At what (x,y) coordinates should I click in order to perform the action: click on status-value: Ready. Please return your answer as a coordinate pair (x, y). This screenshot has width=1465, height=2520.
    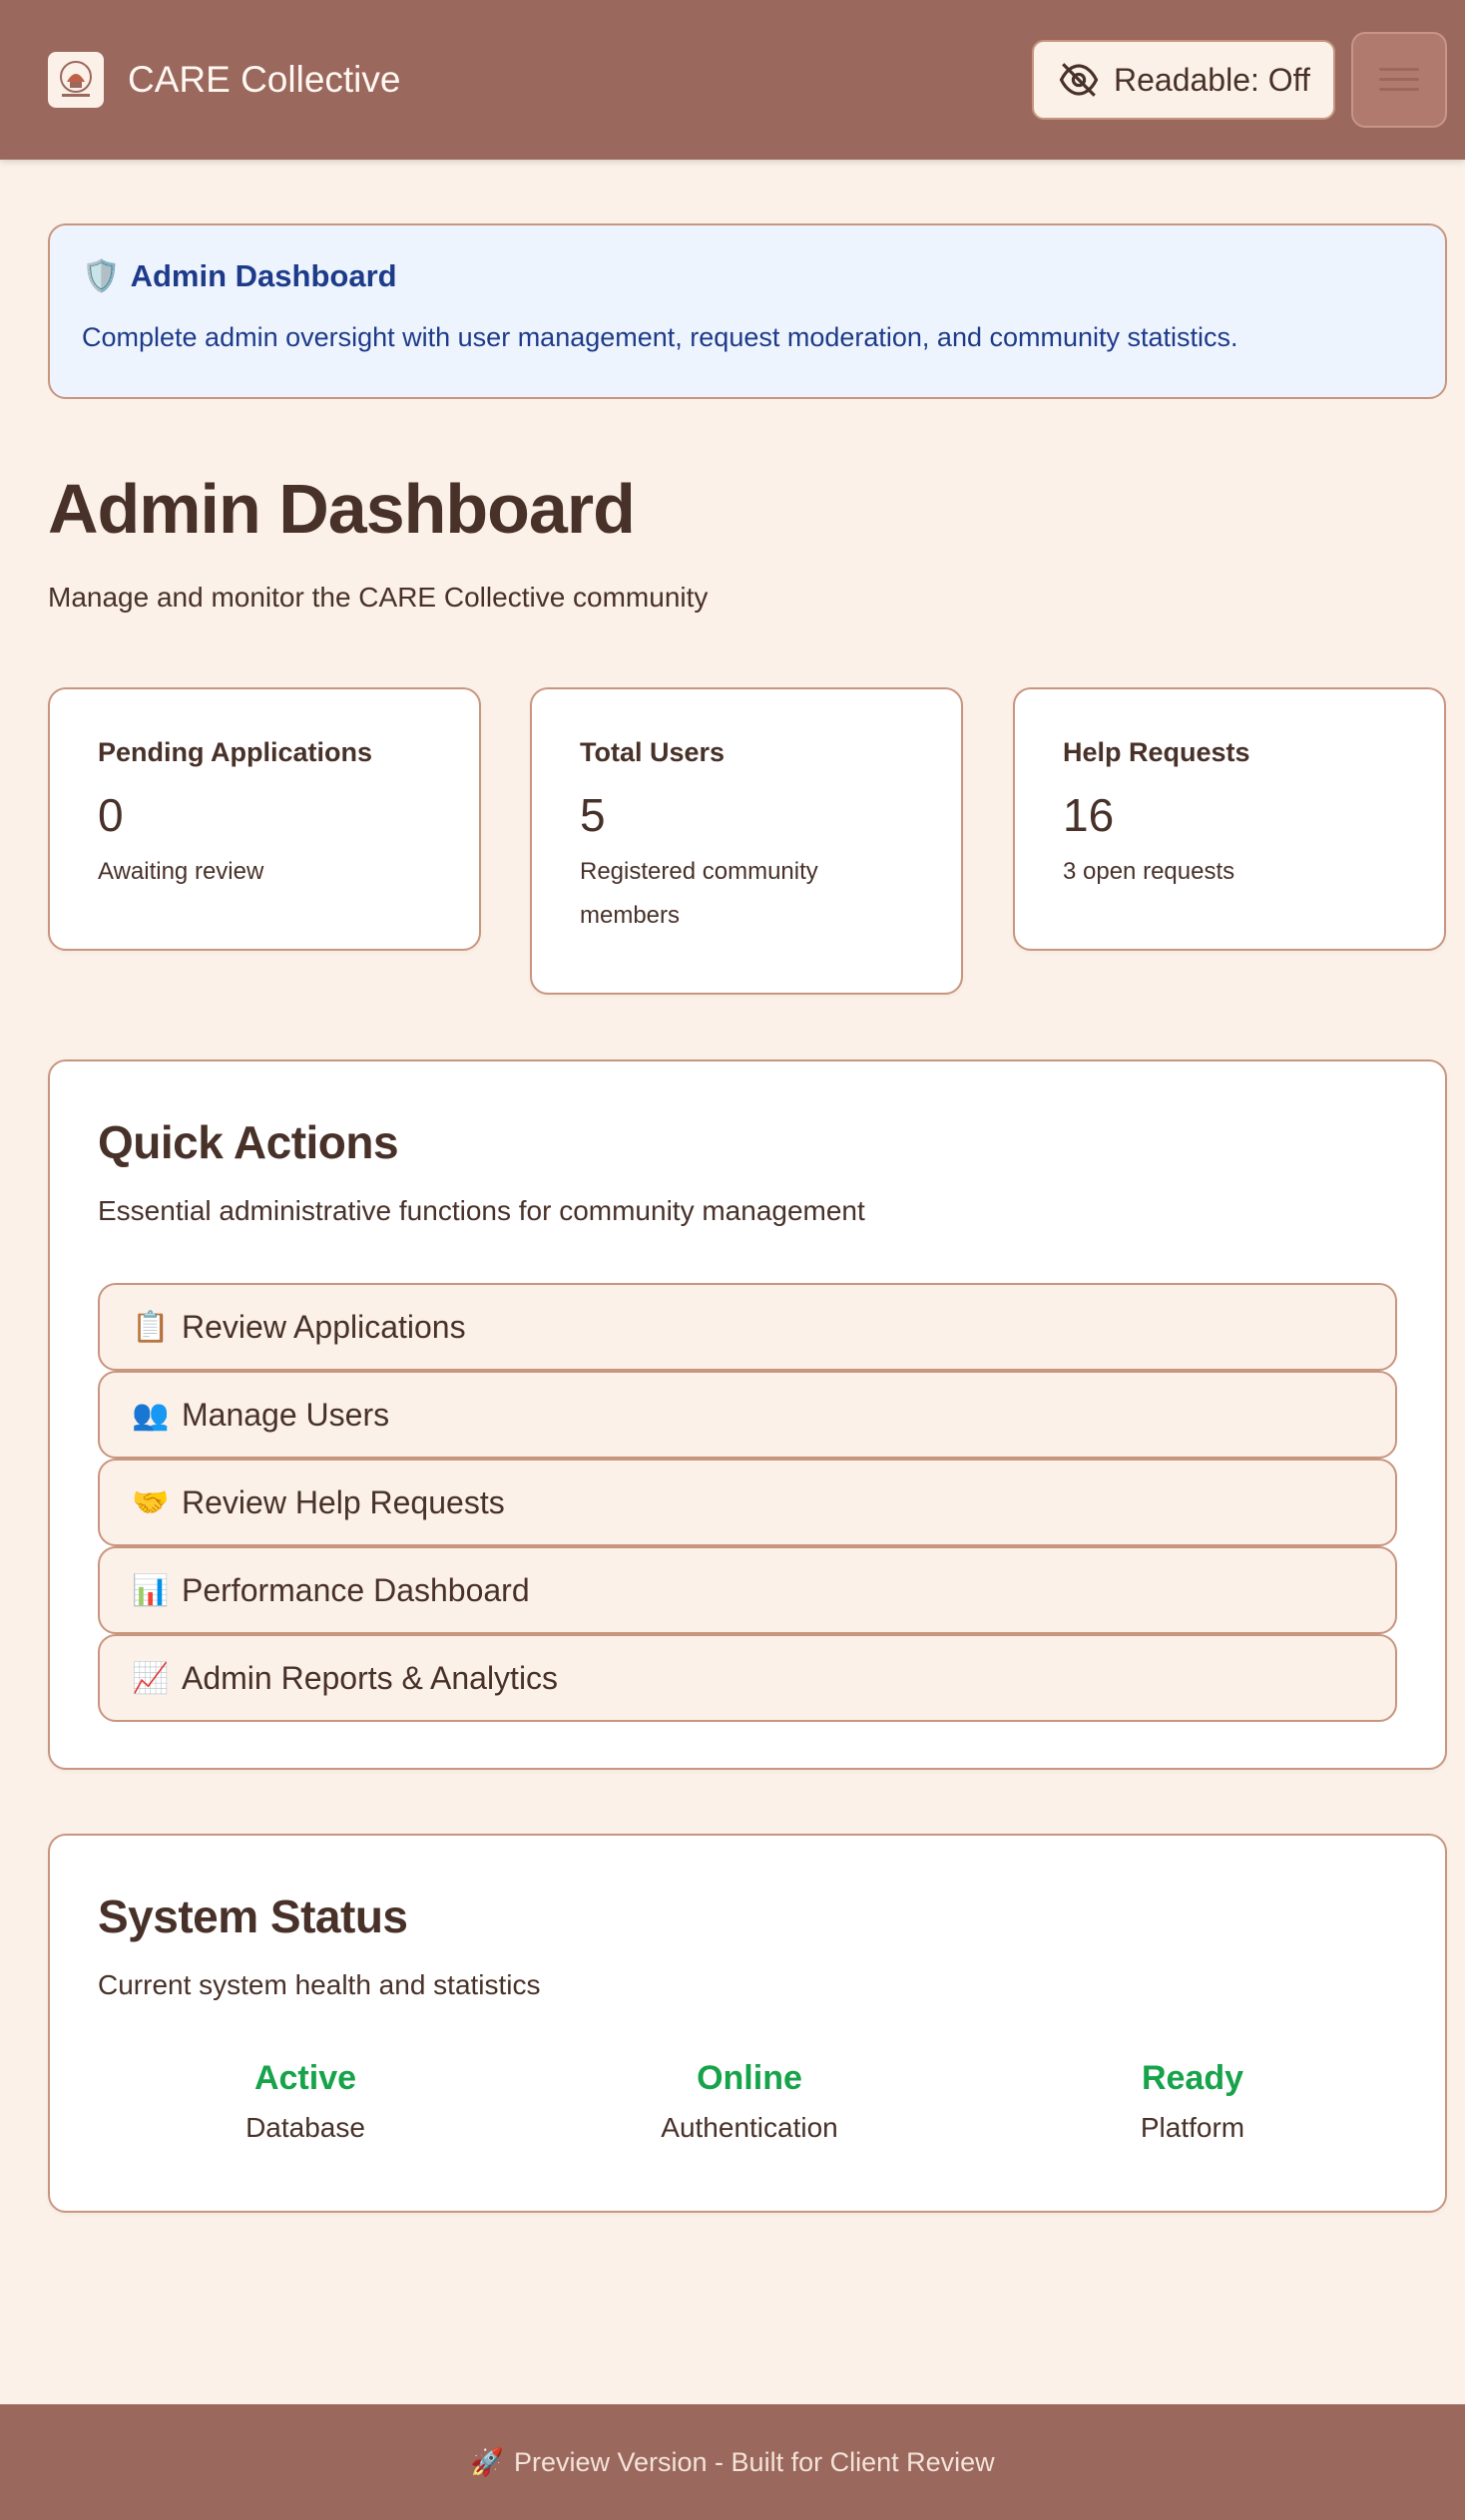
    Looking at the image, I should click on (1192, 2078).